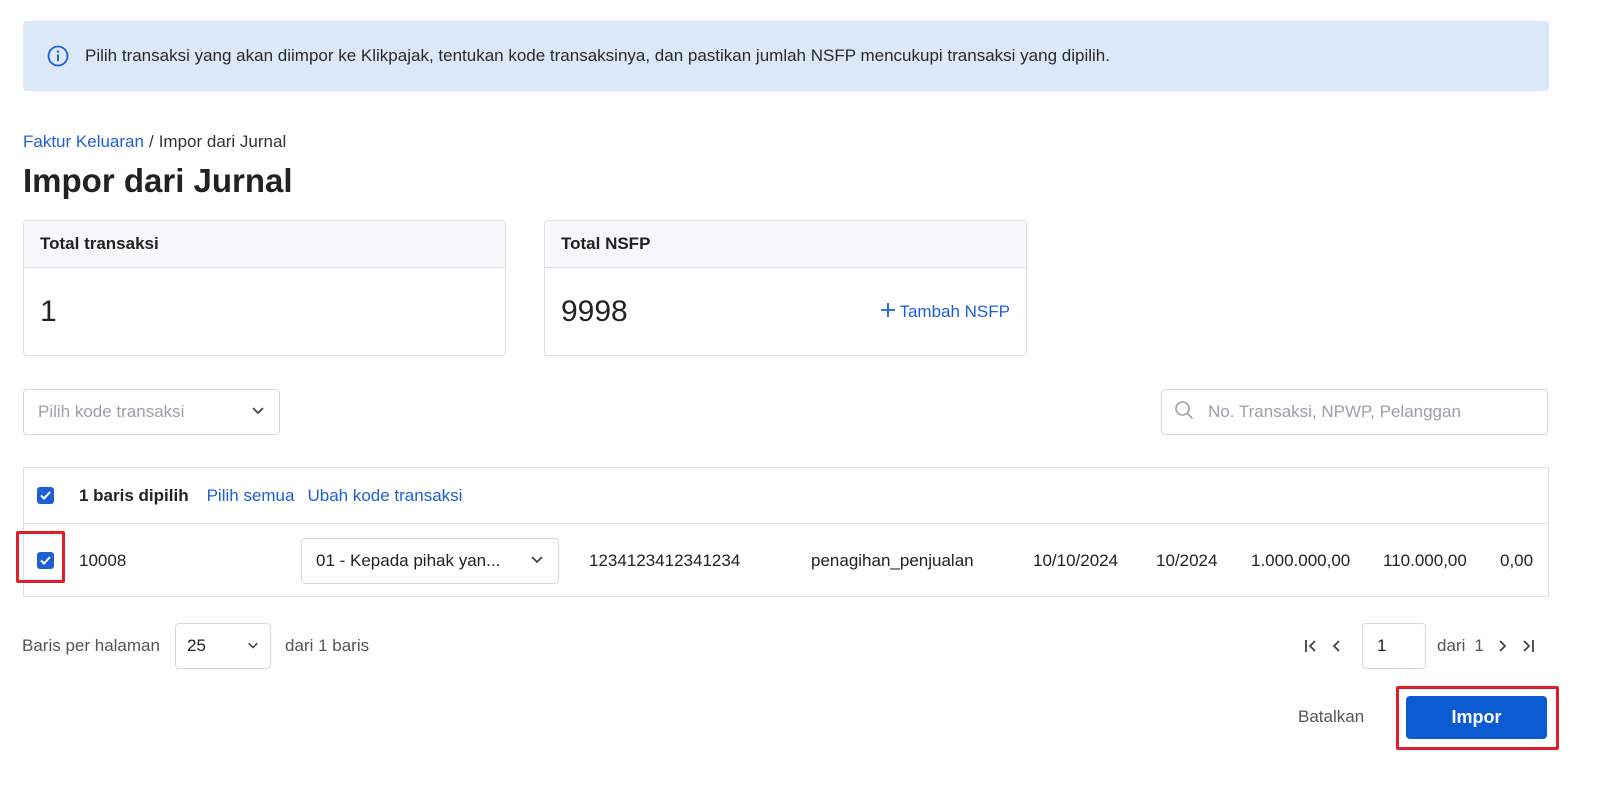 The height and width of the screenshot is (800, 1600). I want to click on total-nsfp-card: Total NSFP 9998 Tambah NSFP, so click(785, 288).